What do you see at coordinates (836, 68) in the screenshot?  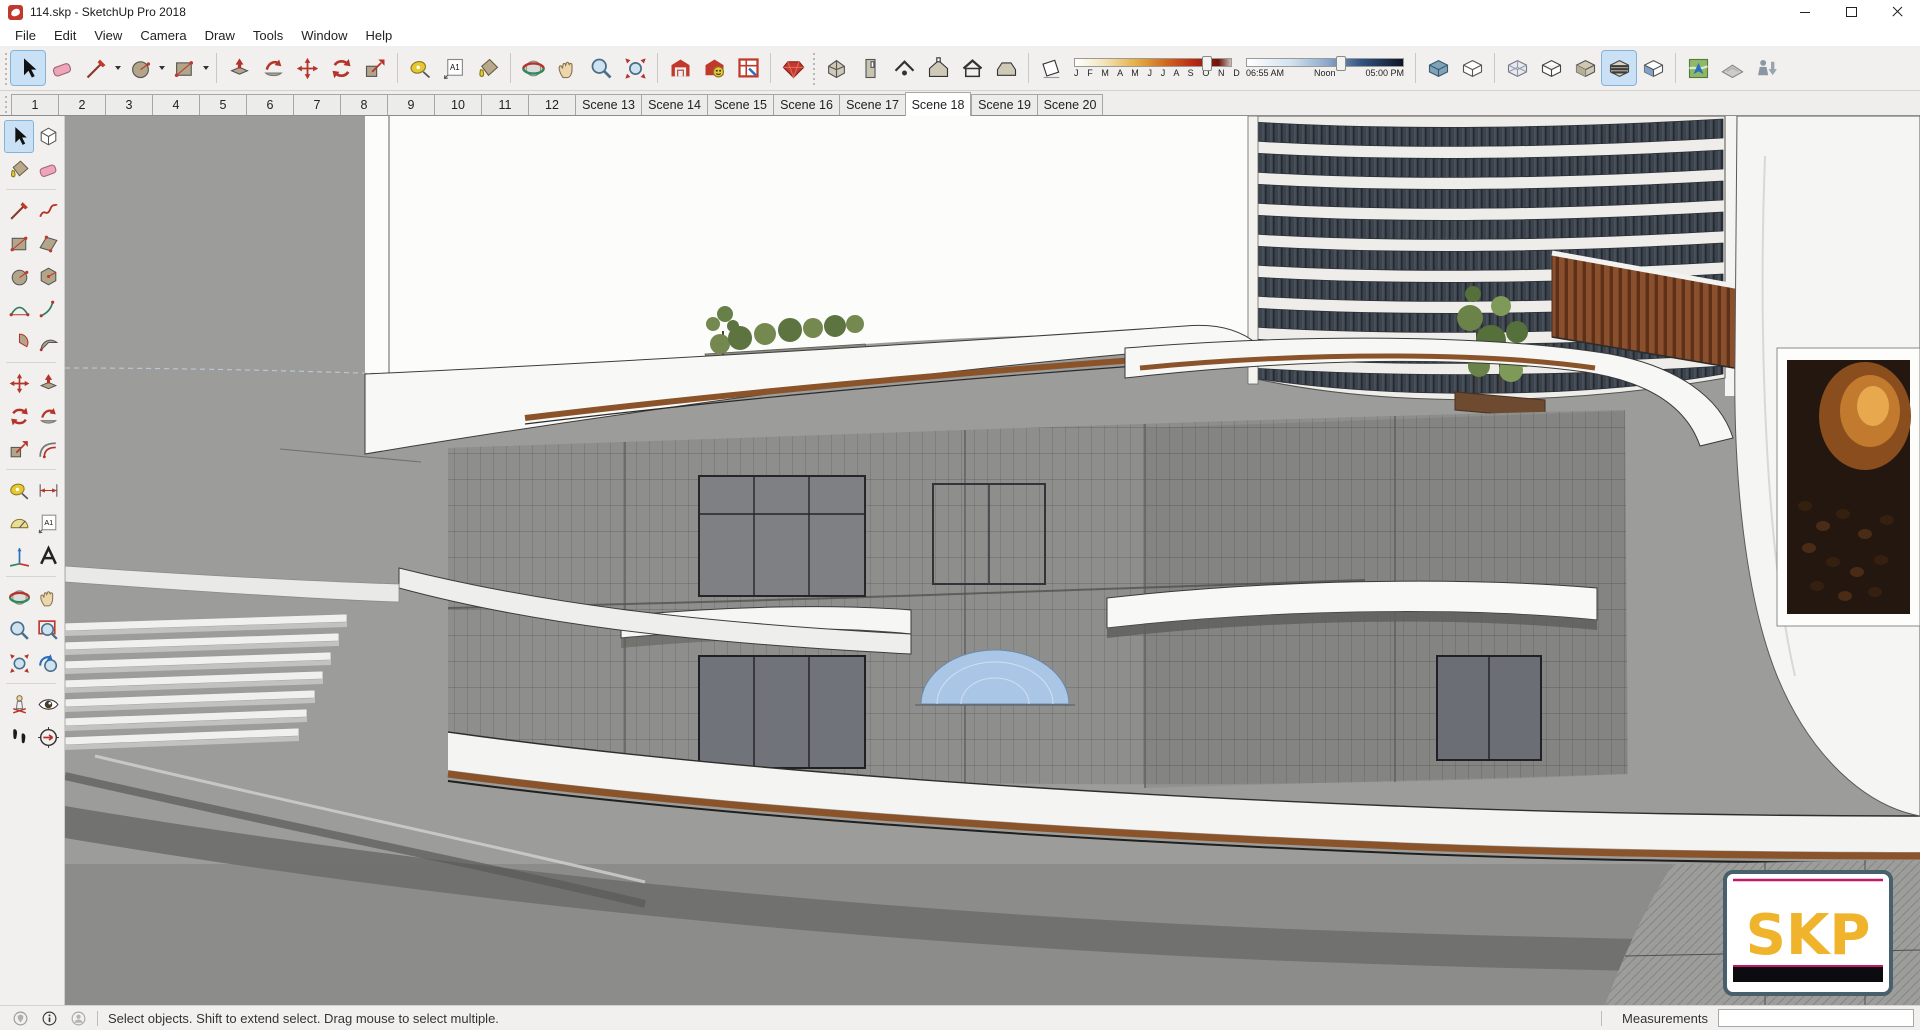 I see `view-iso-button` at bounding box center [836, 68].